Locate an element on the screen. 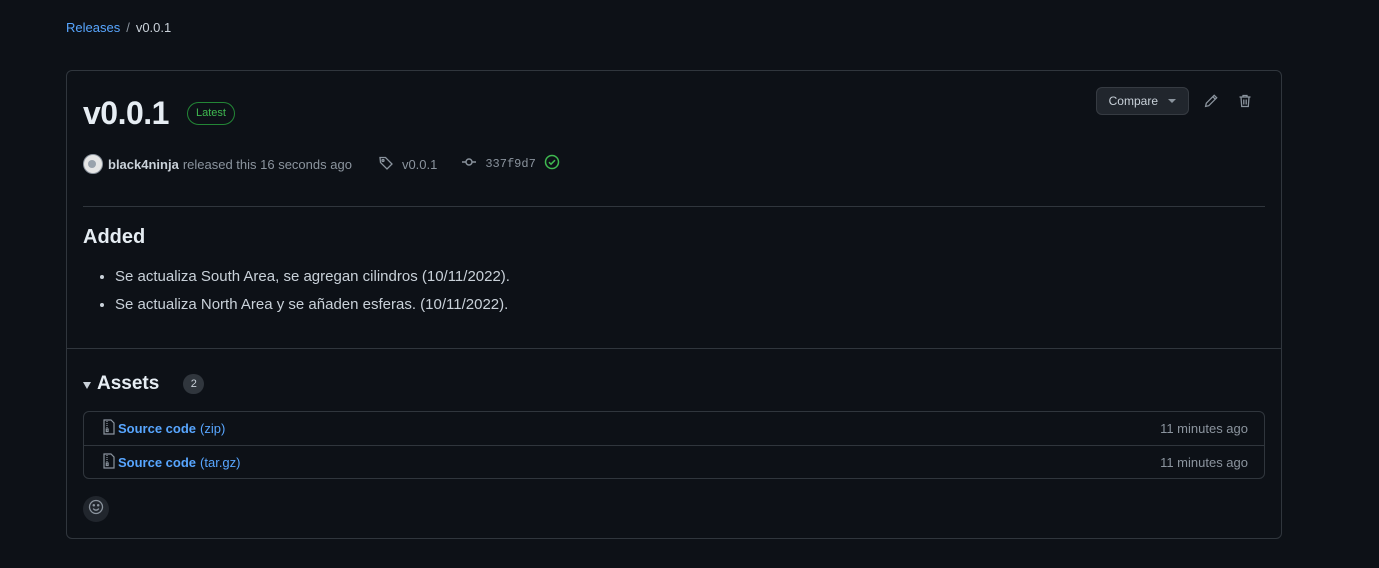  asset-link-targz: Source code (tar.gz) is located at coordinates (171, 462).